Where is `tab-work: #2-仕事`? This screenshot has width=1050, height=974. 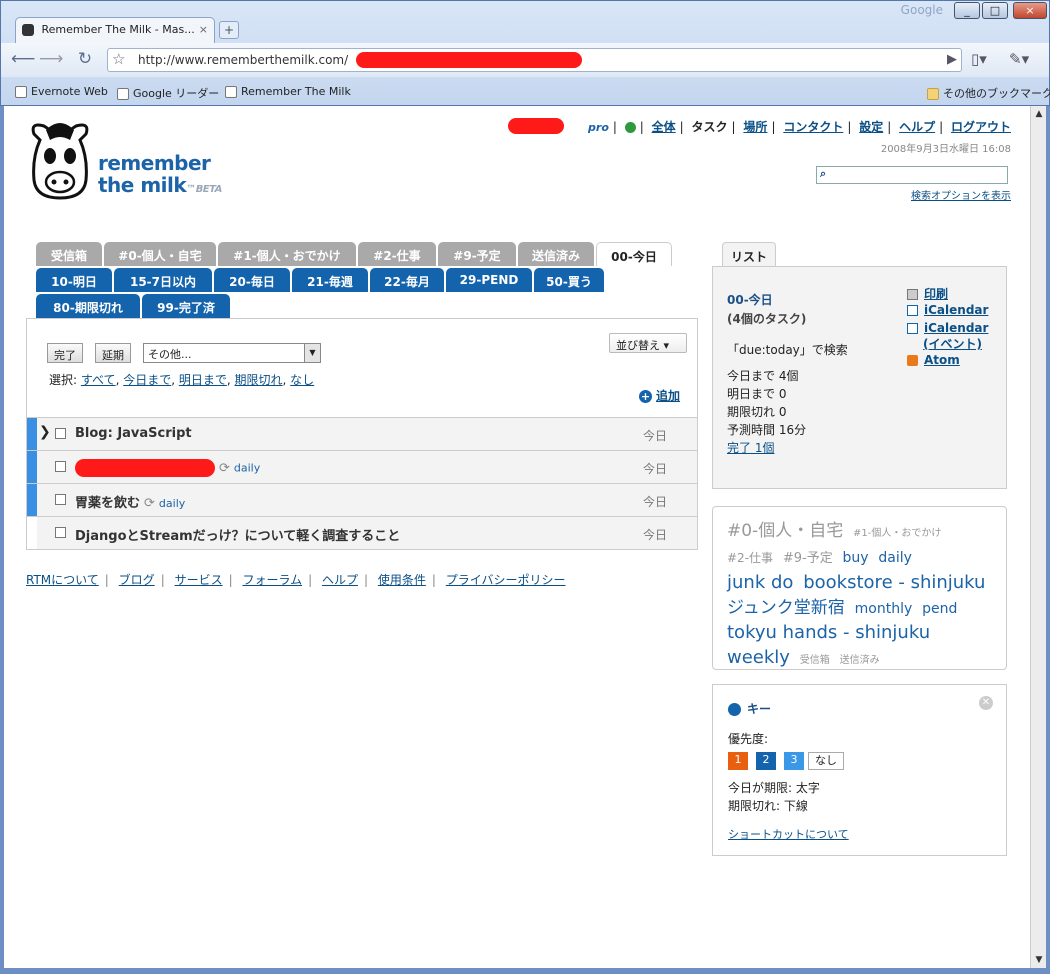 tab-work: #2-仕事 is located at coordinates (397, 254).